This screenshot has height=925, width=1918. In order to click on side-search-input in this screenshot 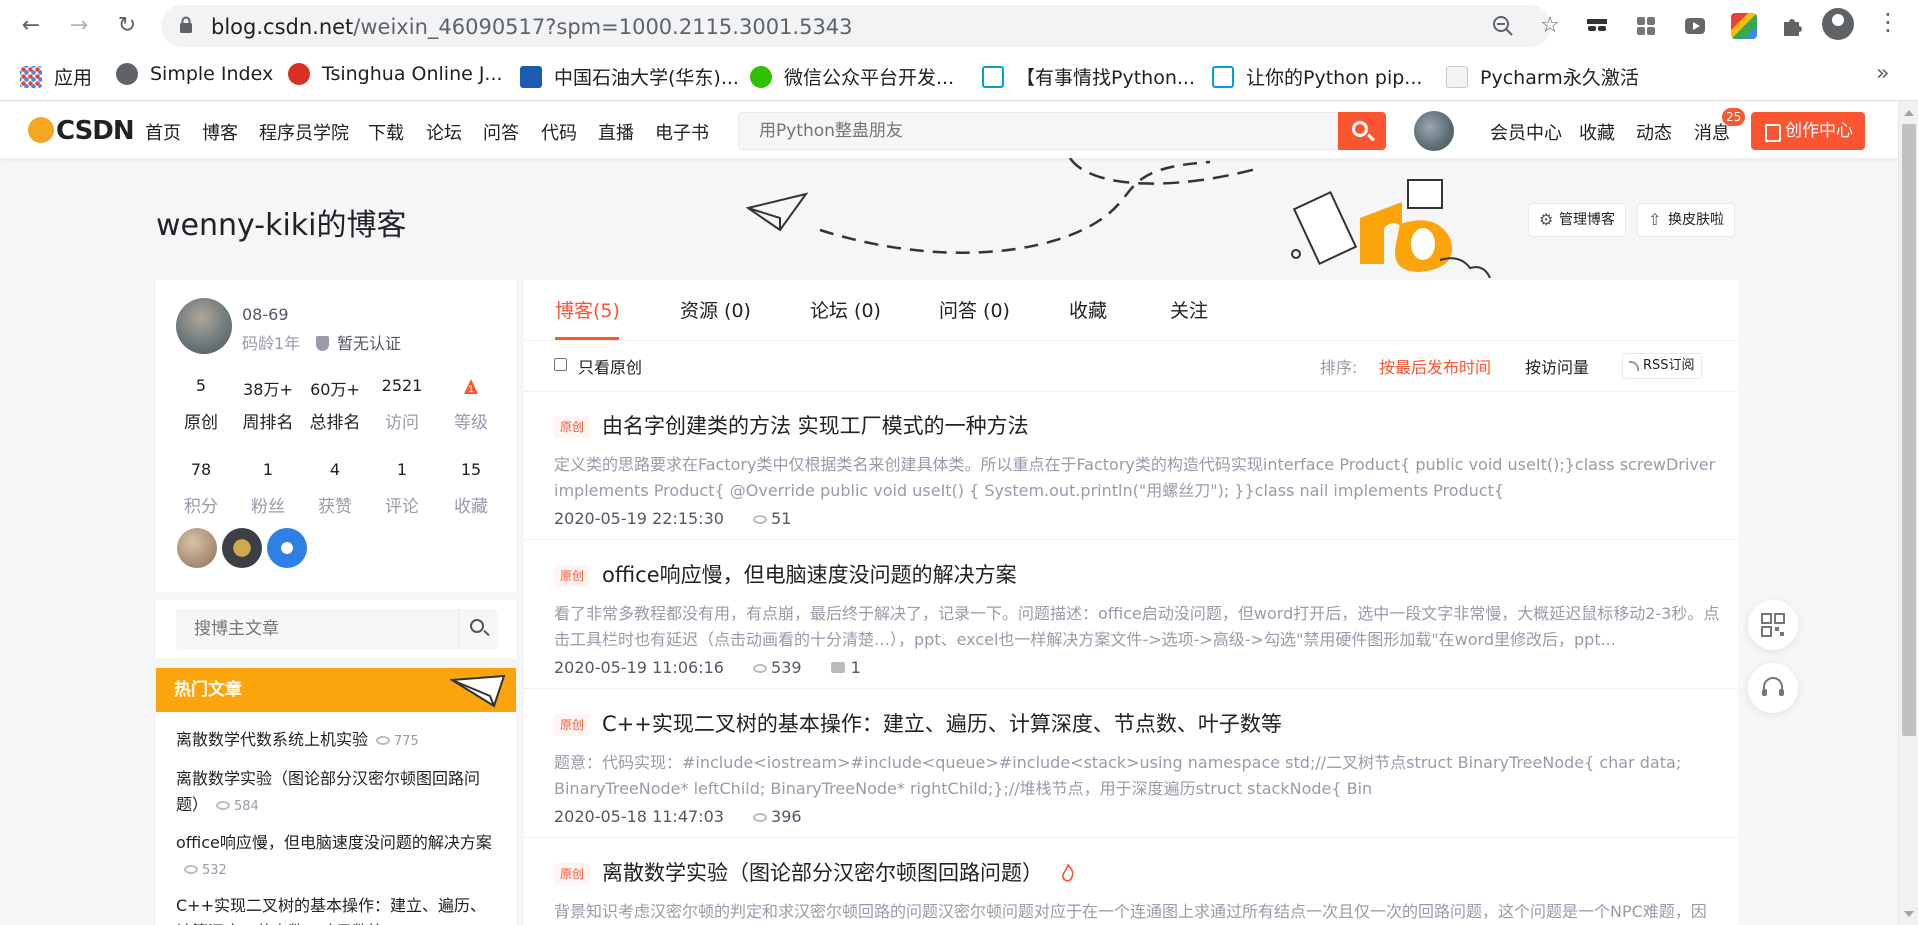, I will do `click(316, 629)`.